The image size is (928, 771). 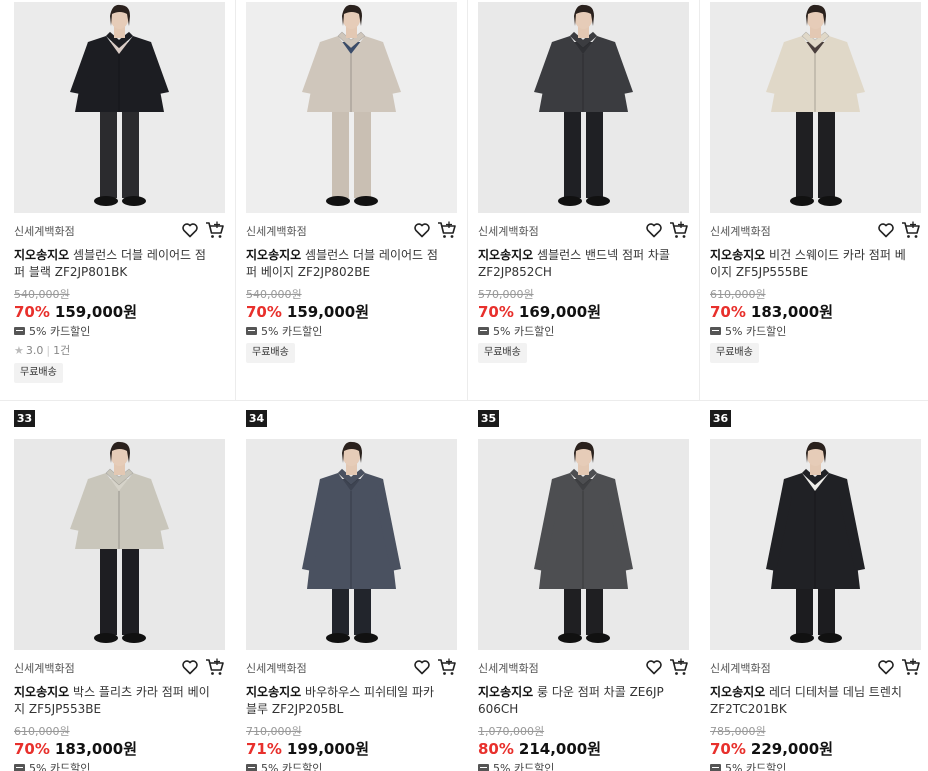 What do you see at coordinates (464, 400) in the screenshot?
I see `row-divider` at bounding box center [464, 400].